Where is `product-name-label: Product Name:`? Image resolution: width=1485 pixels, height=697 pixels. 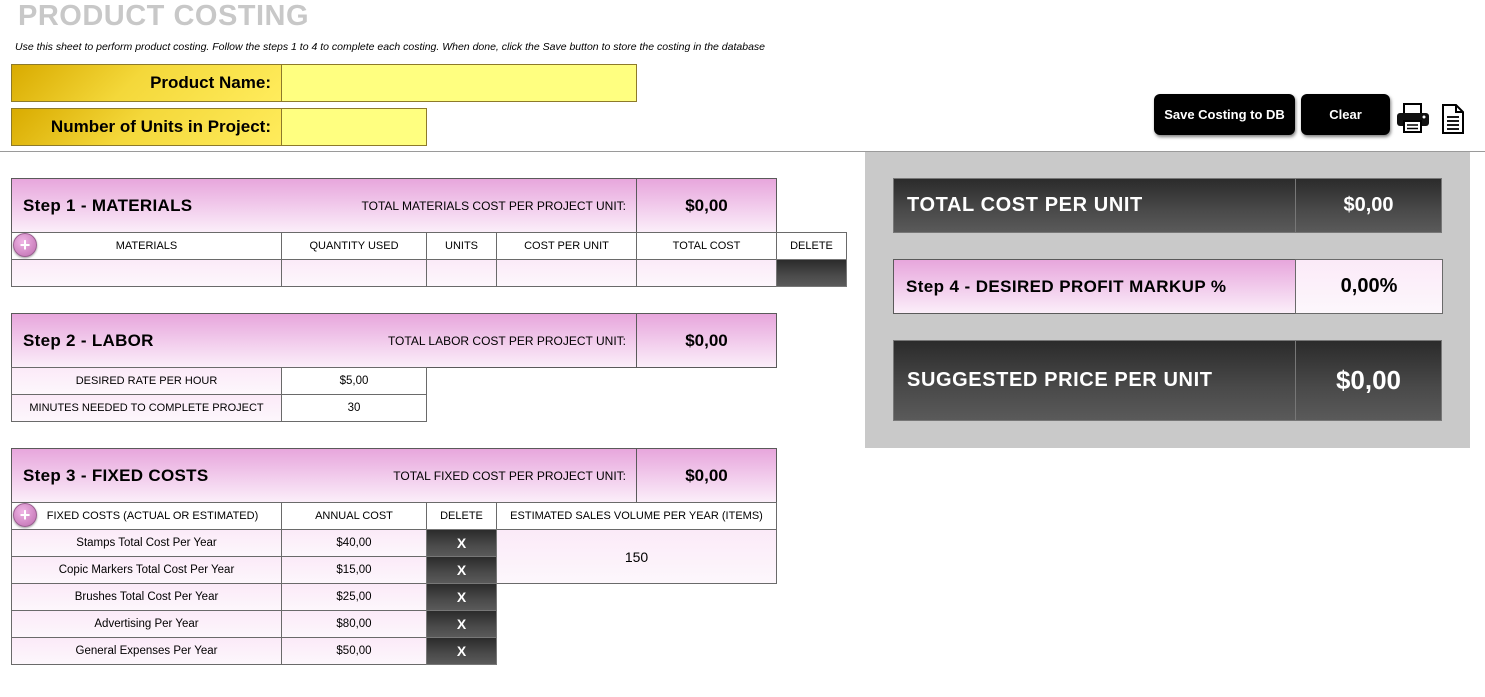 product-name-label: Product Name: is located at coordinates (146, 83).